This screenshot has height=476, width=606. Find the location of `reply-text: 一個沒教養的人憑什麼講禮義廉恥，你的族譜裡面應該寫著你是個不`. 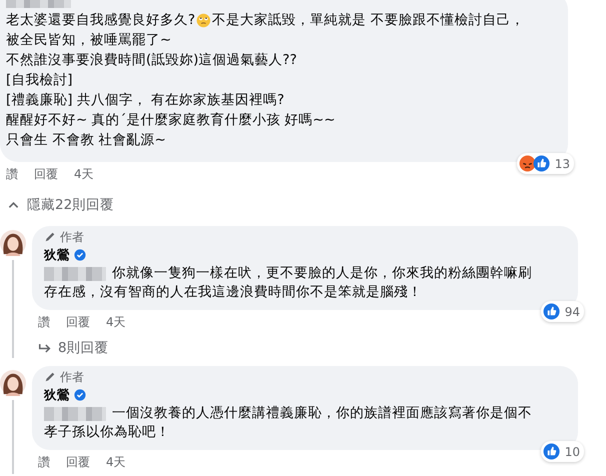

reply-text: 一個沒教養的人憑什麼講禮義廉恥，你的族譜裡面應該寫著你是個不 is located at coordinates (322, 413).